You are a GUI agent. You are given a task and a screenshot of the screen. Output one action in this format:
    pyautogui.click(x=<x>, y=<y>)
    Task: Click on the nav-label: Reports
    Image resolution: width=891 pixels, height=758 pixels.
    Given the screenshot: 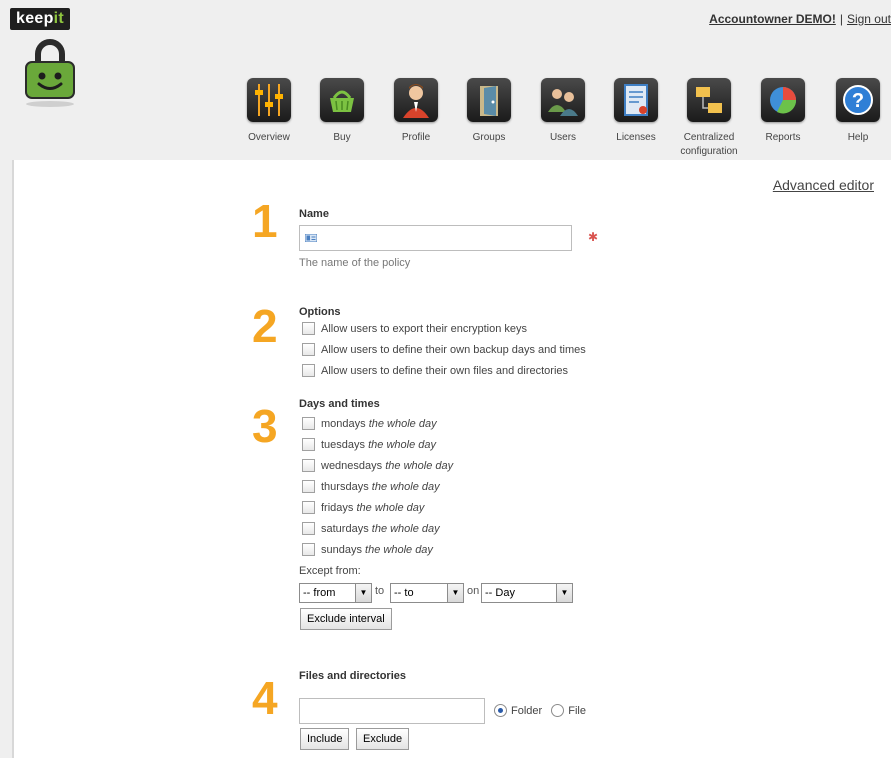 What is the action you would take?
    pyautogui.click(x=783, y=137)
    